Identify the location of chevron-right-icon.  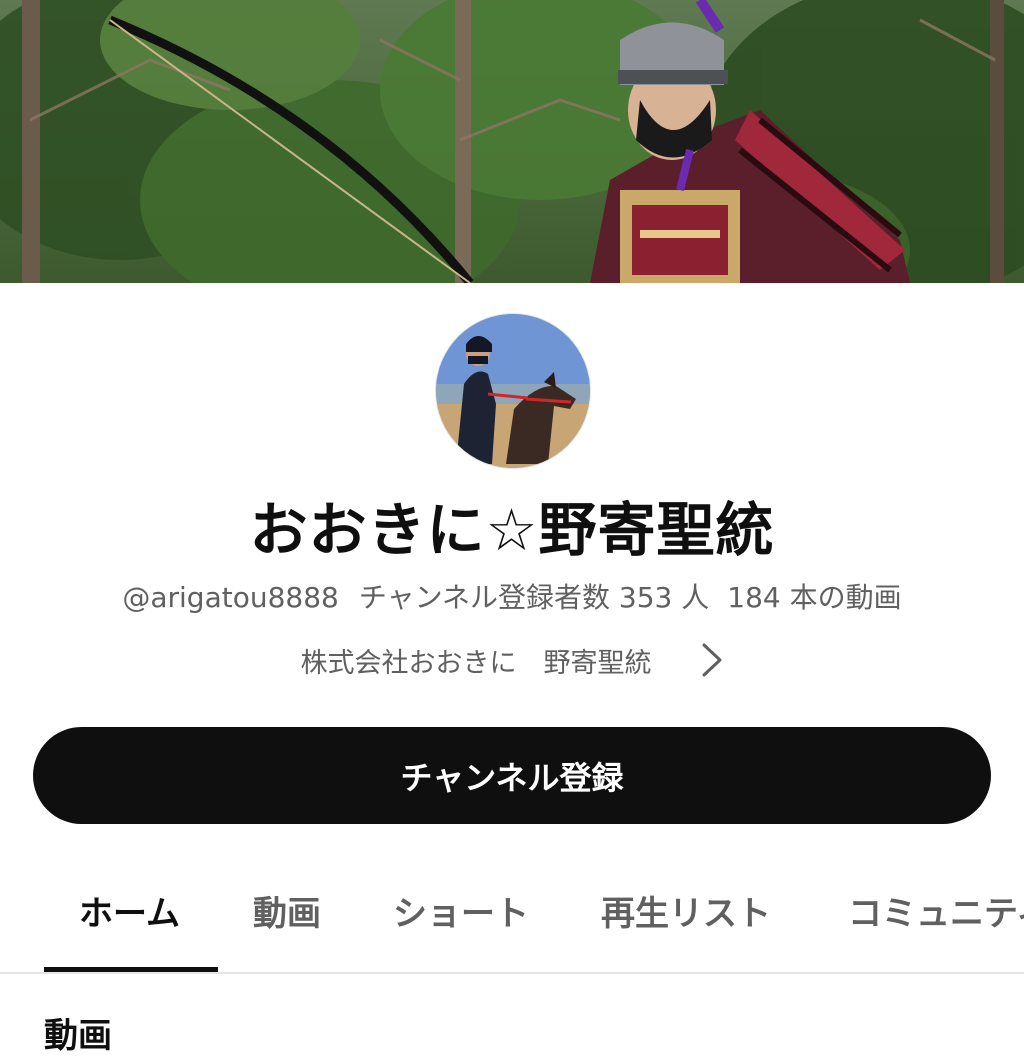
(712, 660).